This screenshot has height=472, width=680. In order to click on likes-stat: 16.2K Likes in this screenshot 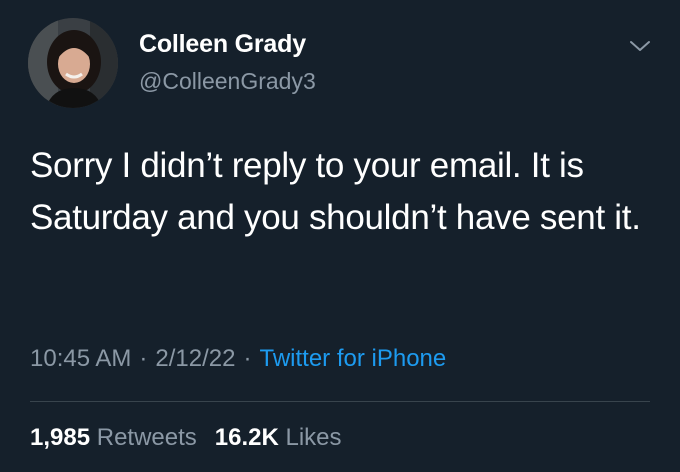, I will do `click(278, 437)`.